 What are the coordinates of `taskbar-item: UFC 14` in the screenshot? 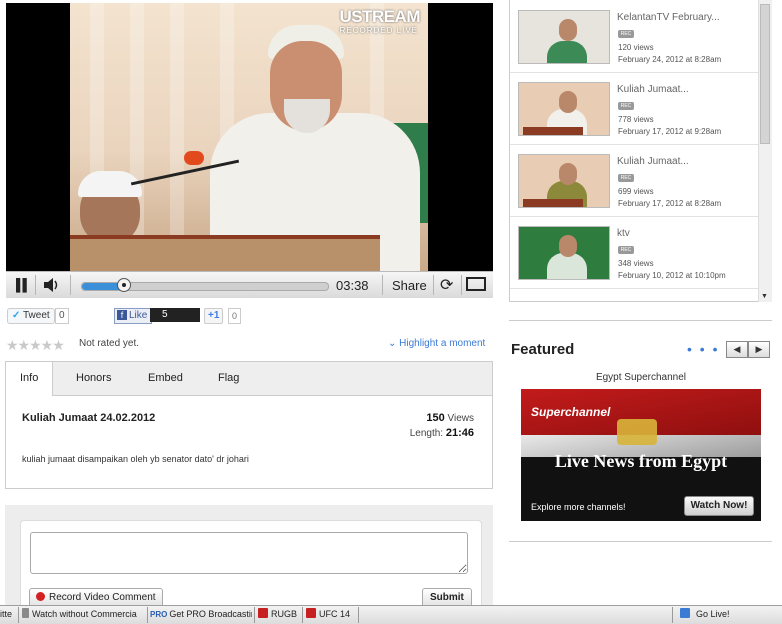 It's located at (332, 615).